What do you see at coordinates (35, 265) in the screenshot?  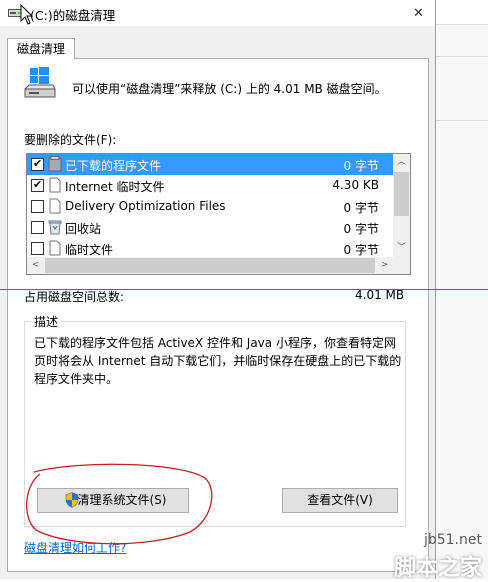 I see `scroll-left-icon: <` at bounding box center [35, 265].